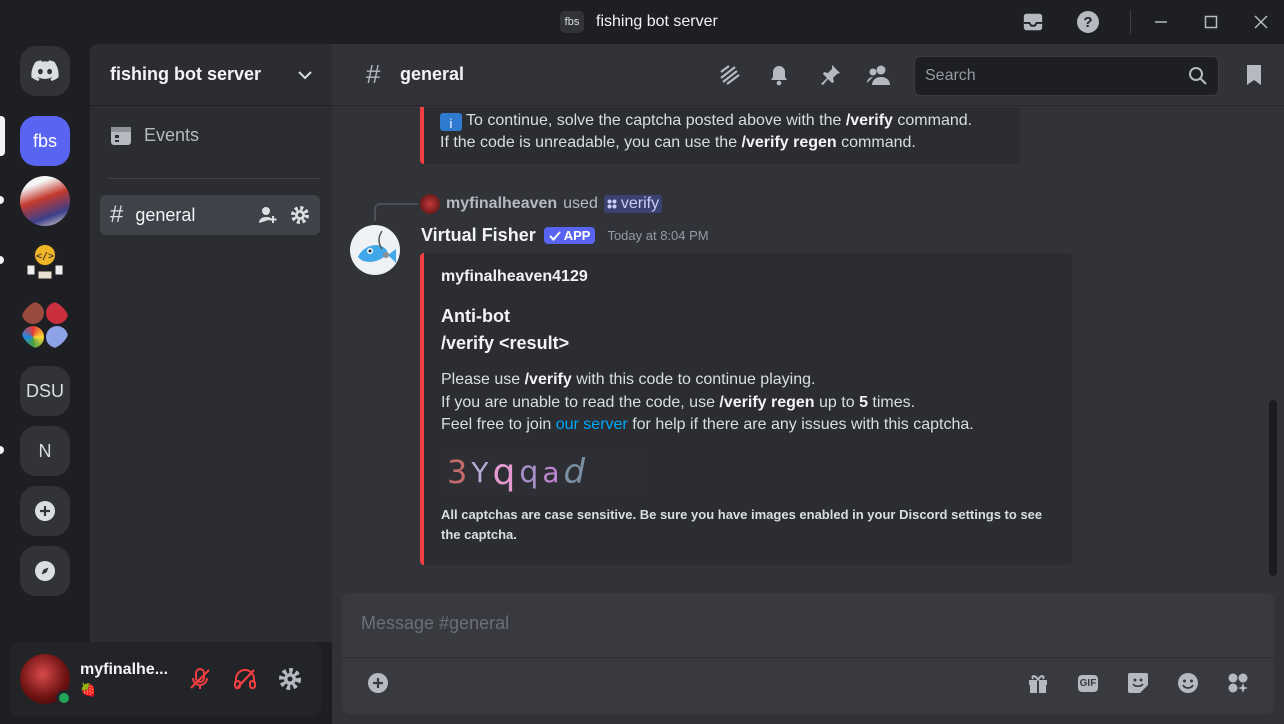 The width and height of the screenshot is (1284, 724). Describe the element at coordinates (555, 235) in the screenshot. I see `checkmark-icon` at that location.